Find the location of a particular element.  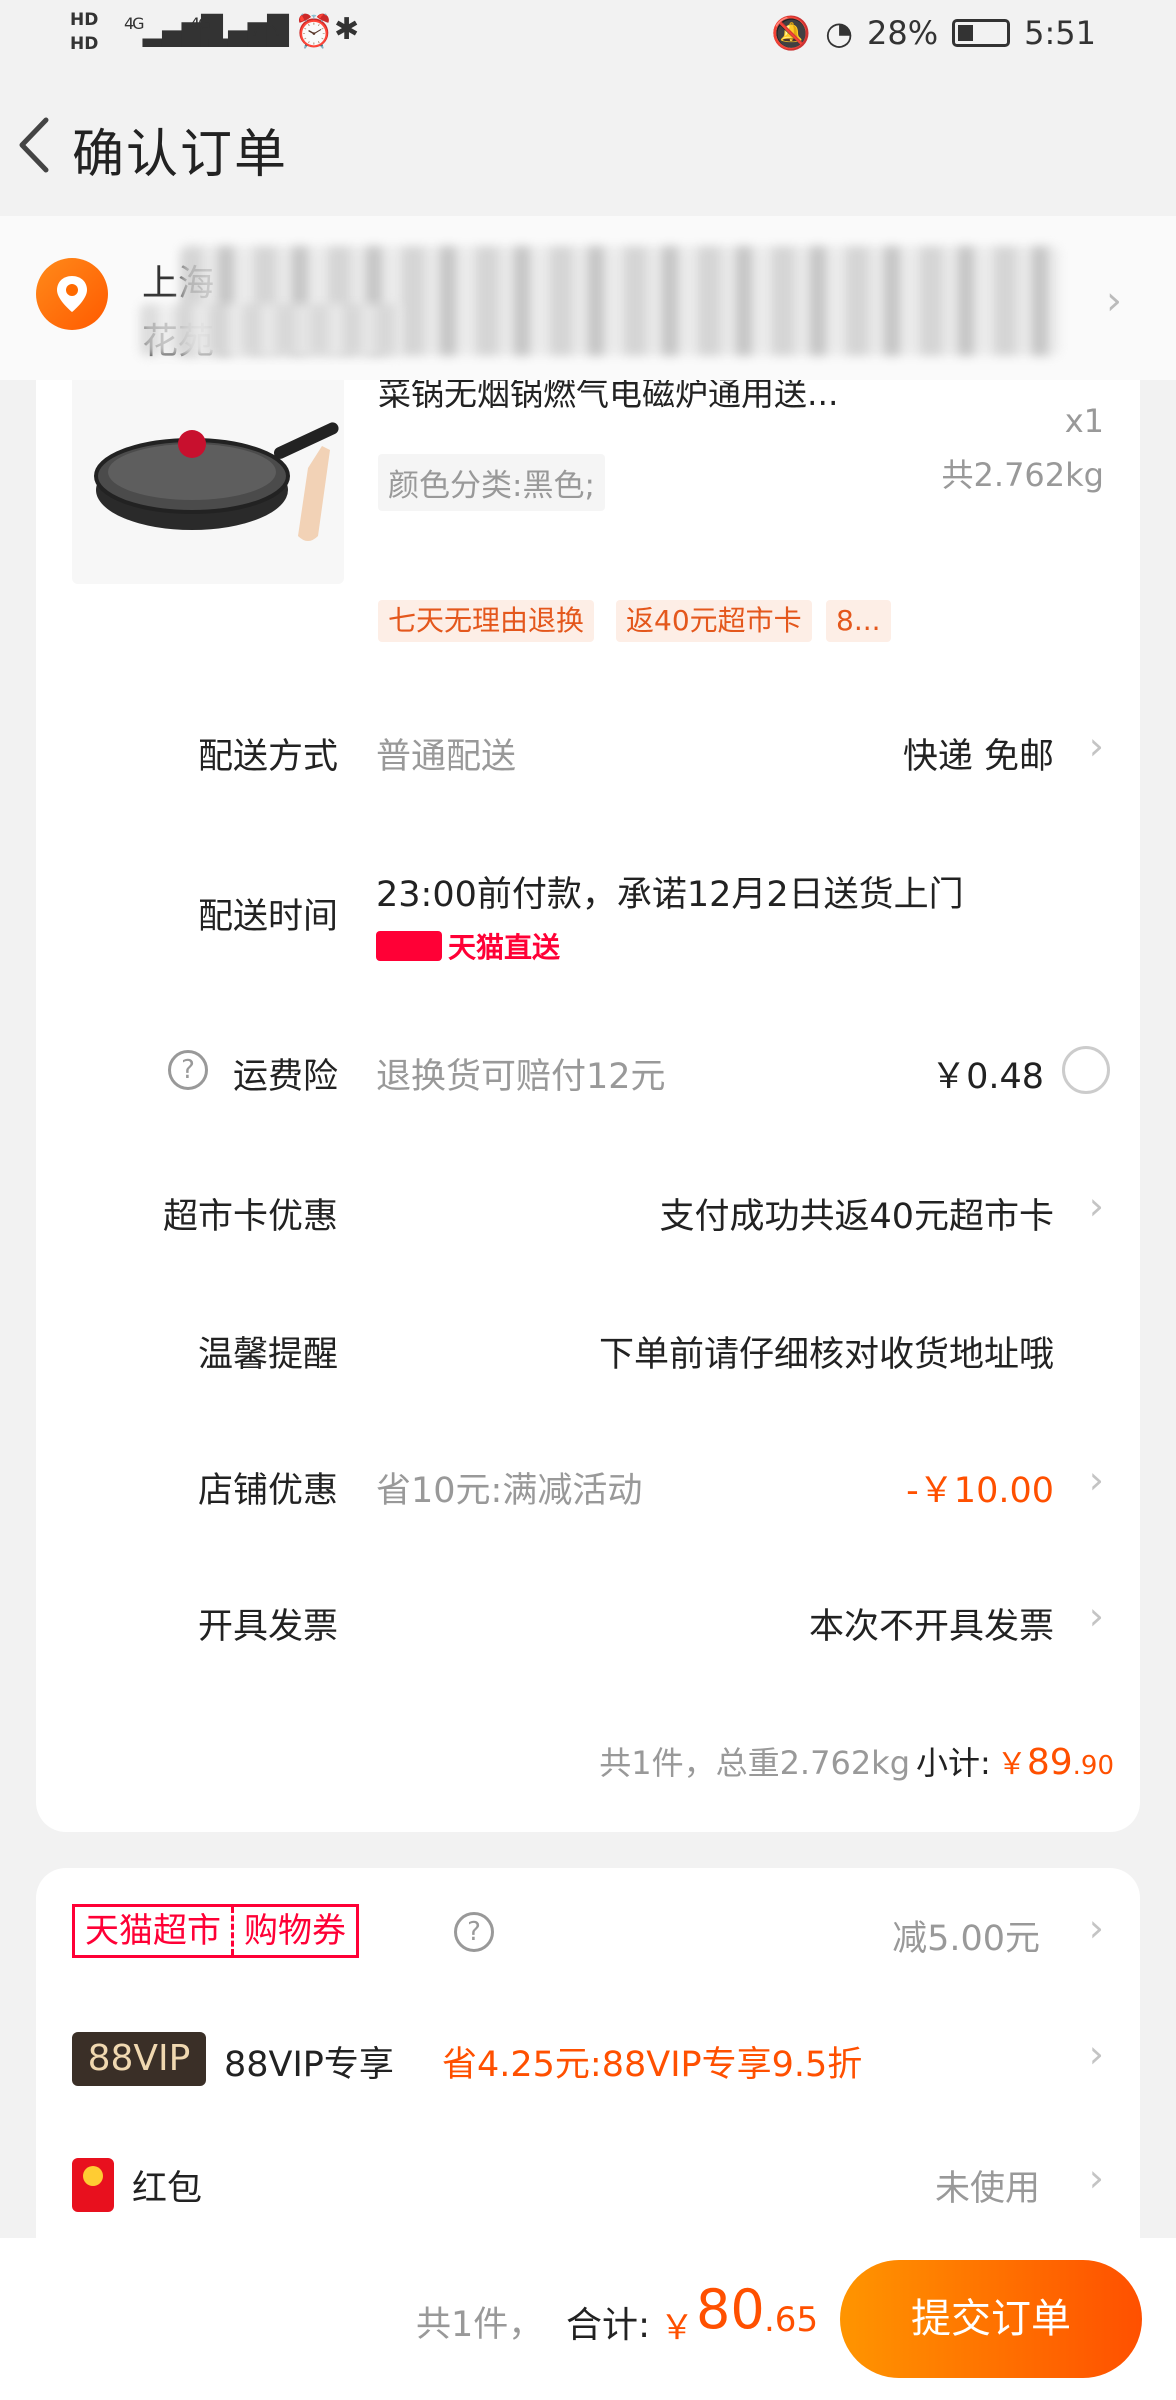

red-packet-label: 红包 is located at coordinates (167, 2189).